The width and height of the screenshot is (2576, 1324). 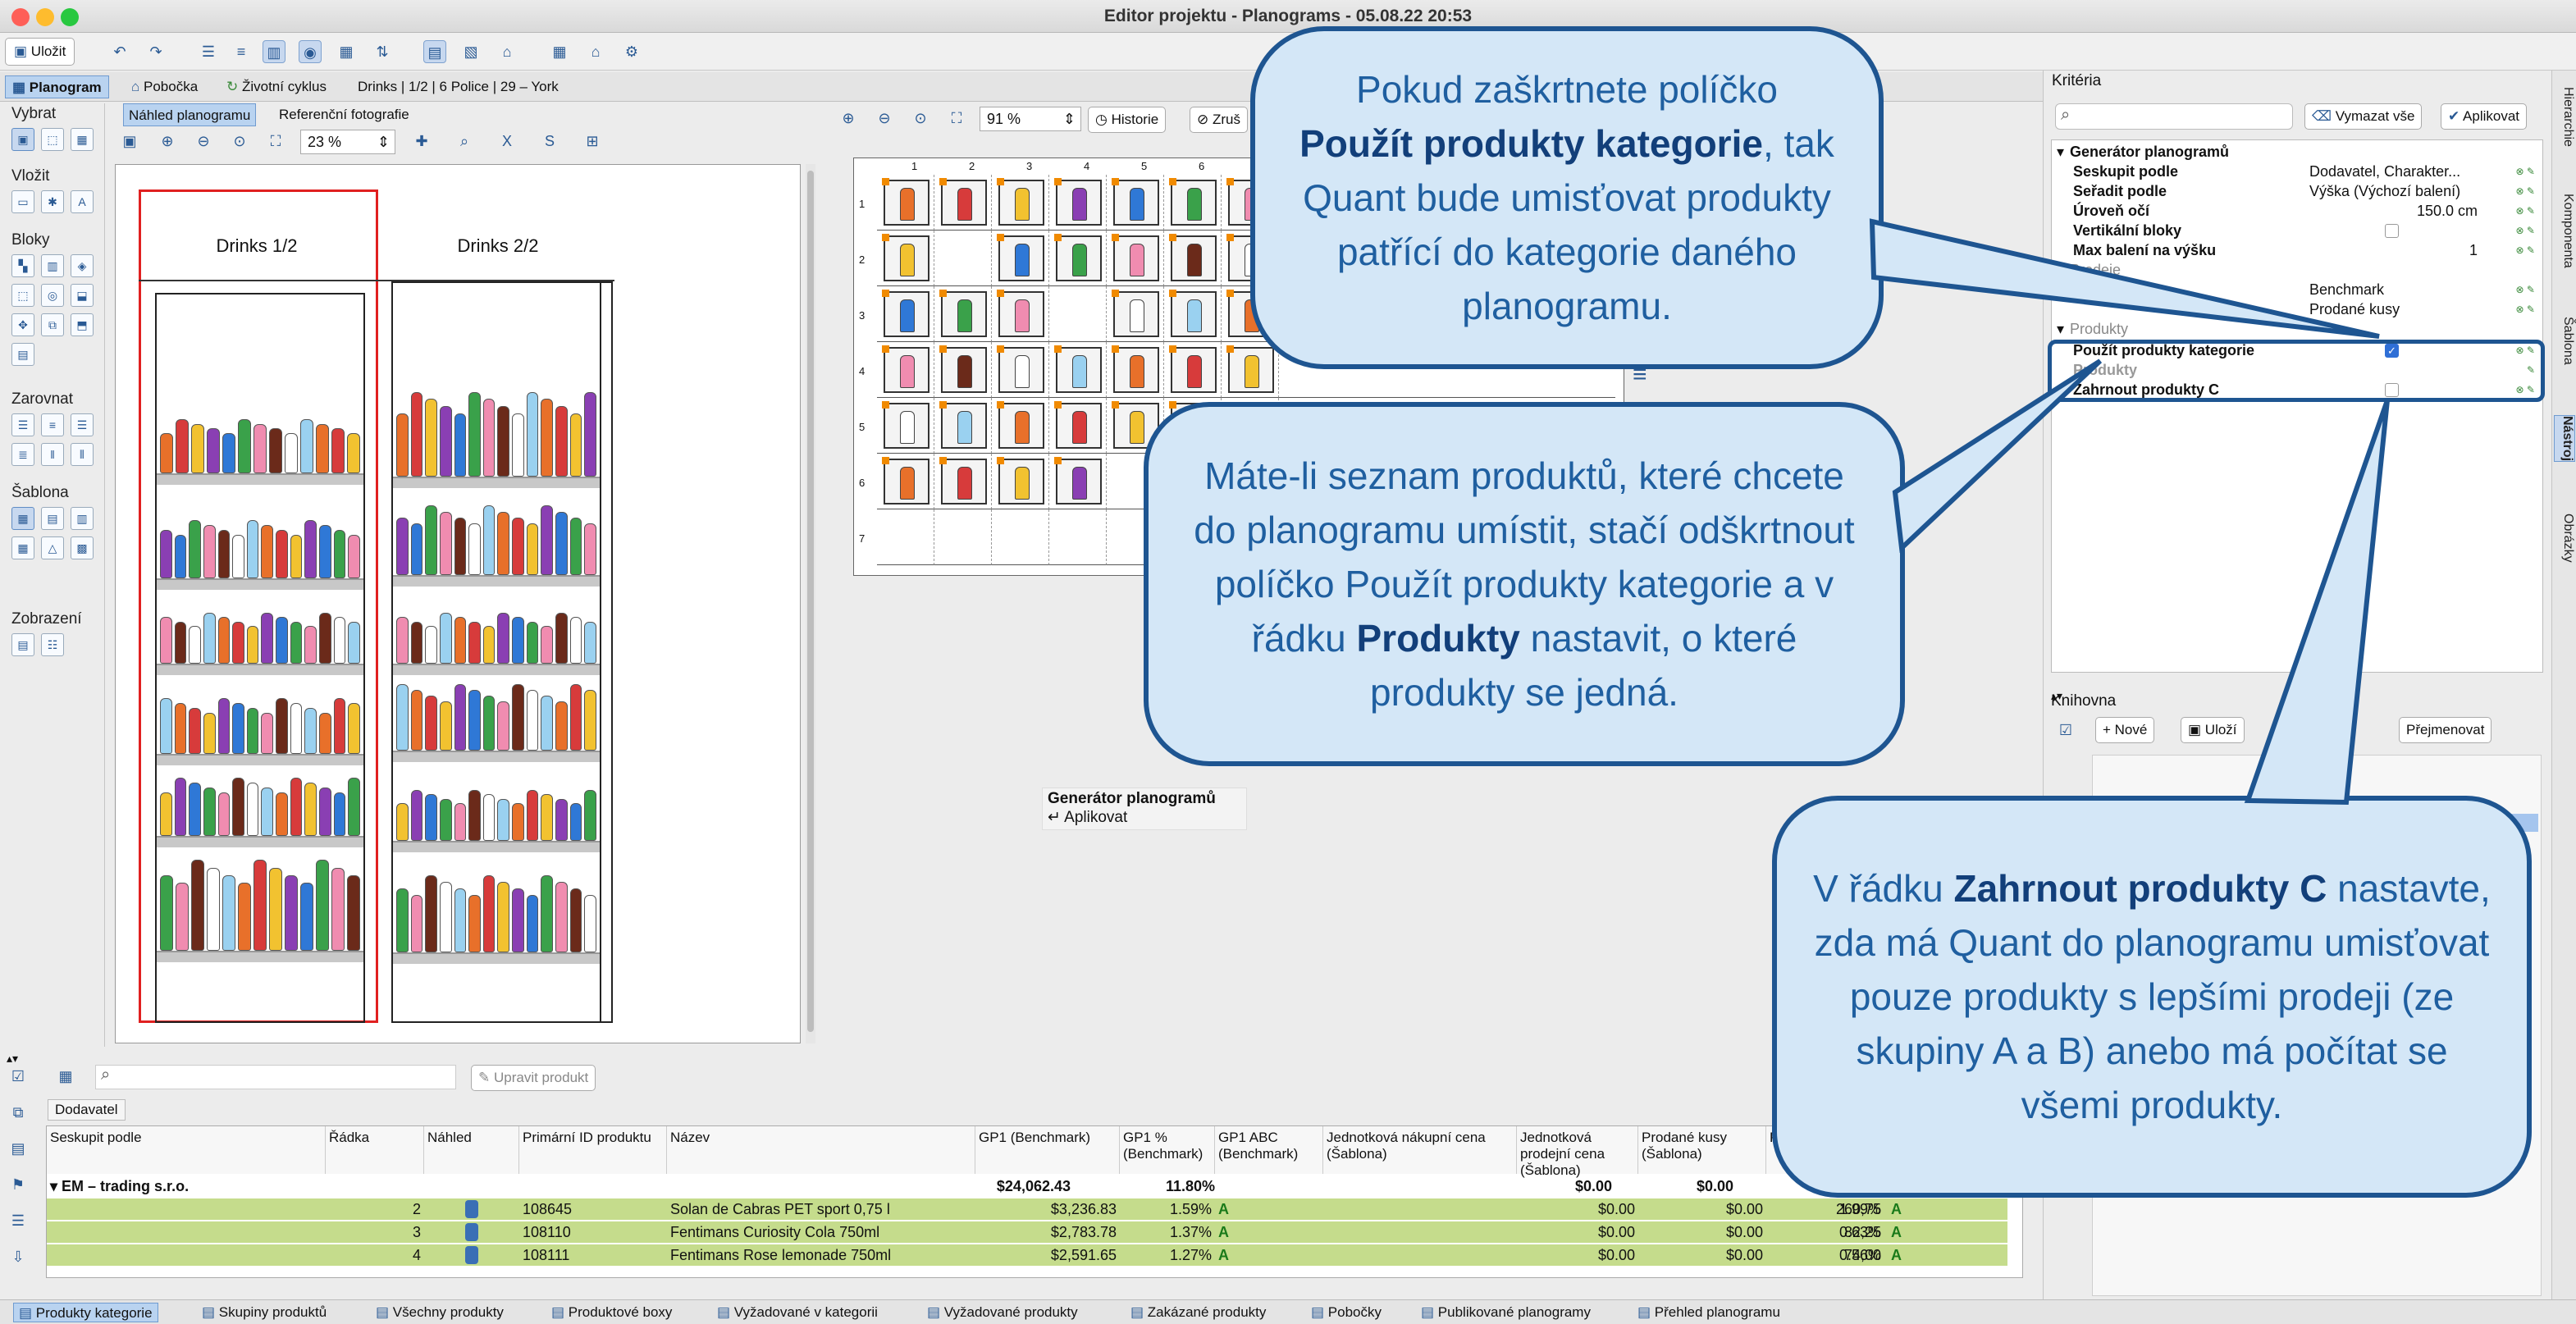 What do you see at coordinates (849, 119) in the screenshot?
I see `zoom-in-icon-2: ⊕` at bounding box center [849, 119].